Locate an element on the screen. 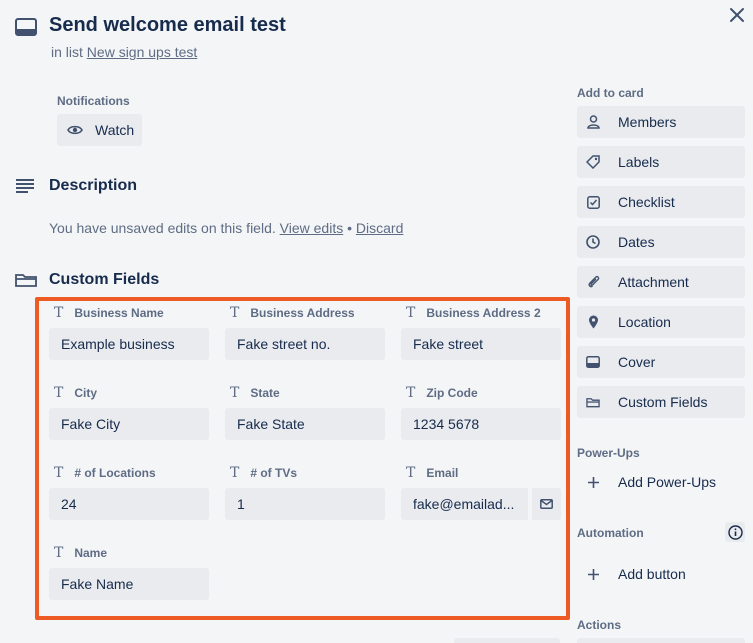  custom-field-business-name: T Business Name Example business is located at coordinates (129, 332).